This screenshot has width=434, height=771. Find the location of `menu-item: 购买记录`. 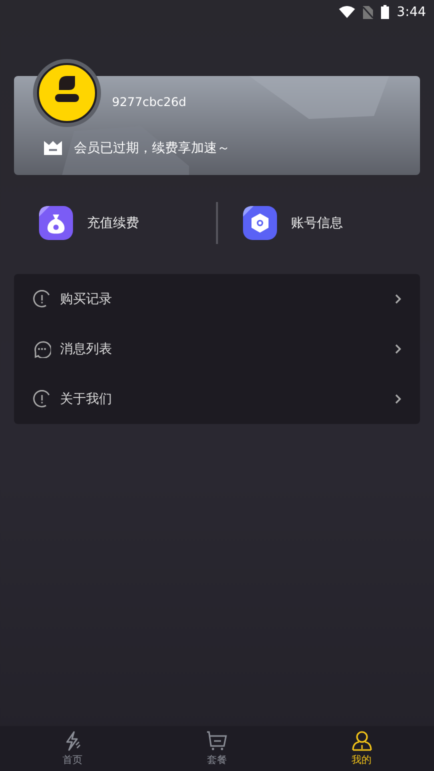

menu-item: 购买记录 is located at coordinates (217, 299).